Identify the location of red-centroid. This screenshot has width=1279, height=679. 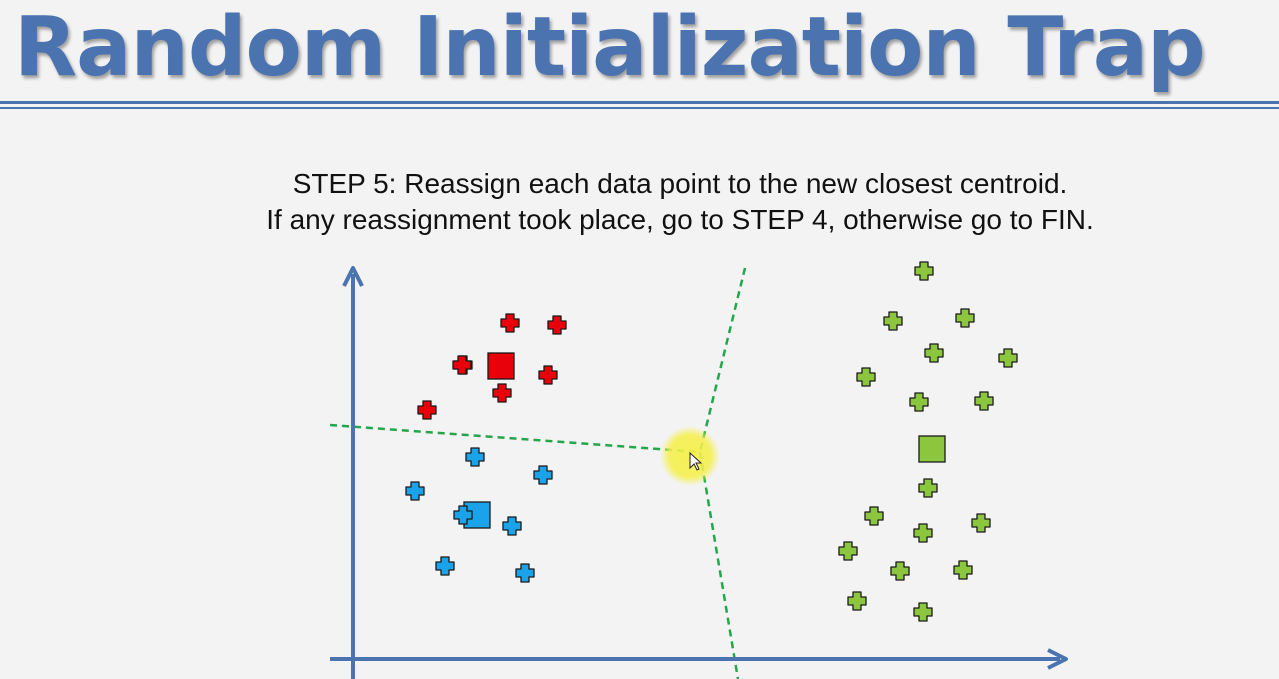
(501, 366).